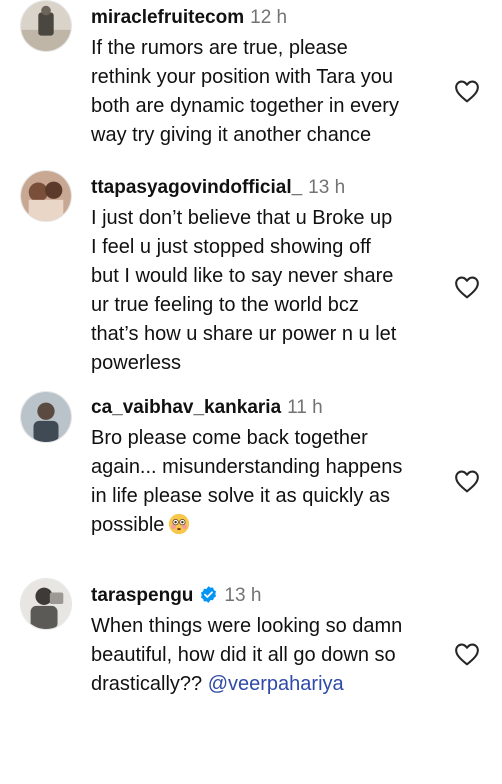 The height and width of the screenshot is (784, 502). I want to click on comment-username: ca_vaibhav_kankaria, so click(186, 407).